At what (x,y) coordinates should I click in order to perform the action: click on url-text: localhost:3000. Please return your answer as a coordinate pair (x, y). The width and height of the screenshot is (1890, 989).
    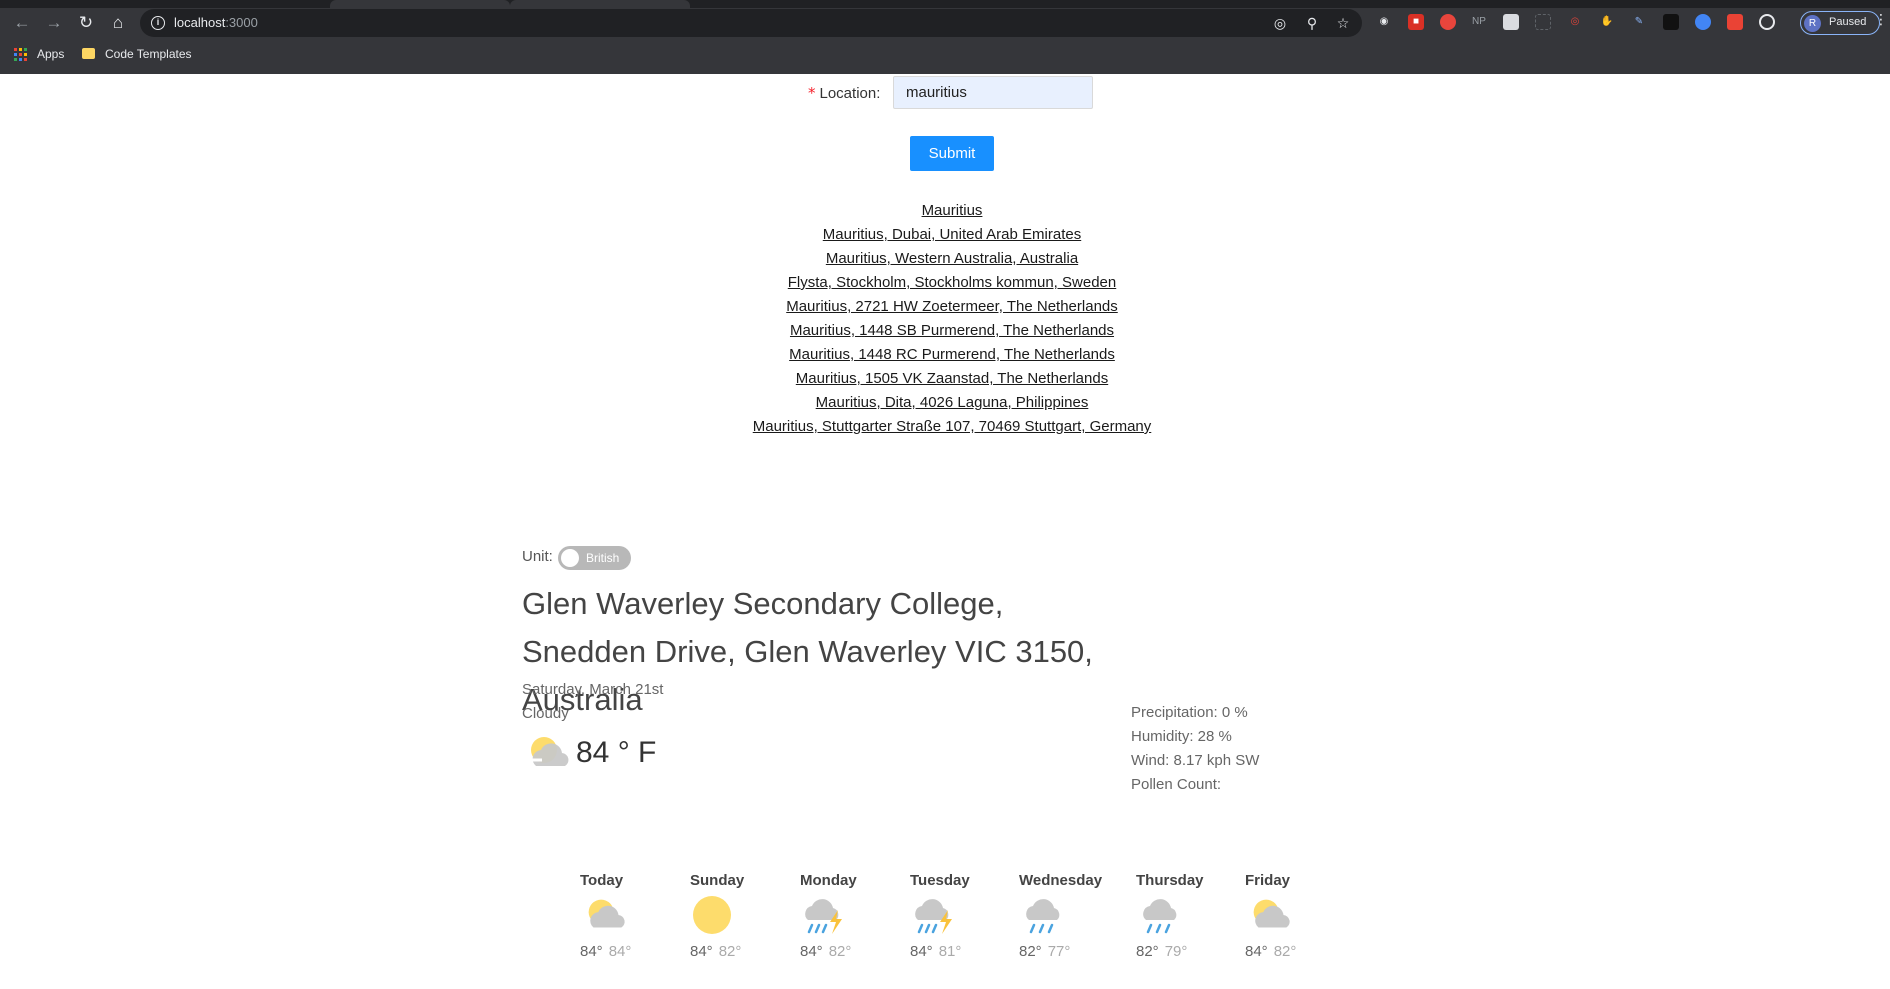
    Looking at the image, I should click on (216, 22).